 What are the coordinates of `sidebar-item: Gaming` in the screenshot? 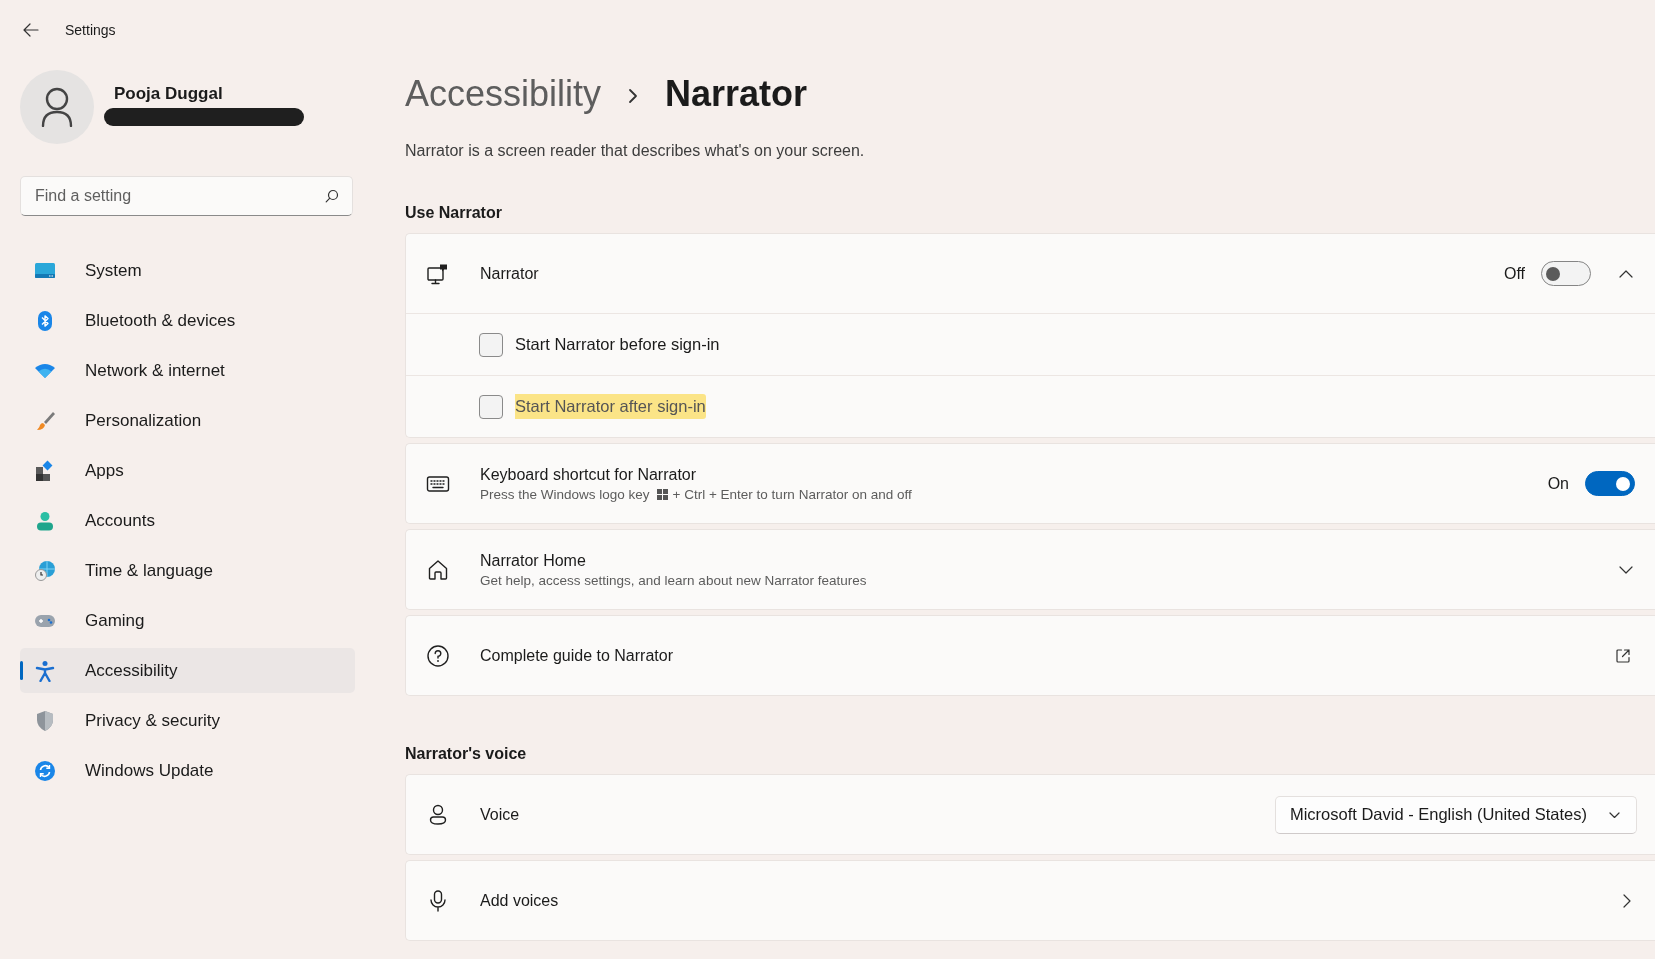 It's located at (187, 620).